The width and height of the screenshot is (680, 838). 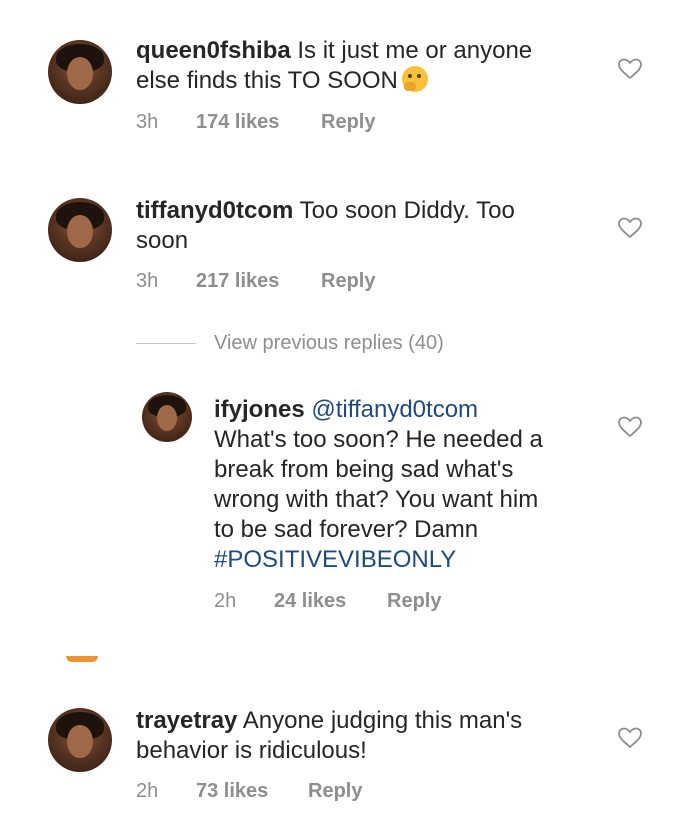 What do you see at coordinates (186, 720) in the screenshot?
I see `comment-username: trayetray` at bounding box center [186, 720].